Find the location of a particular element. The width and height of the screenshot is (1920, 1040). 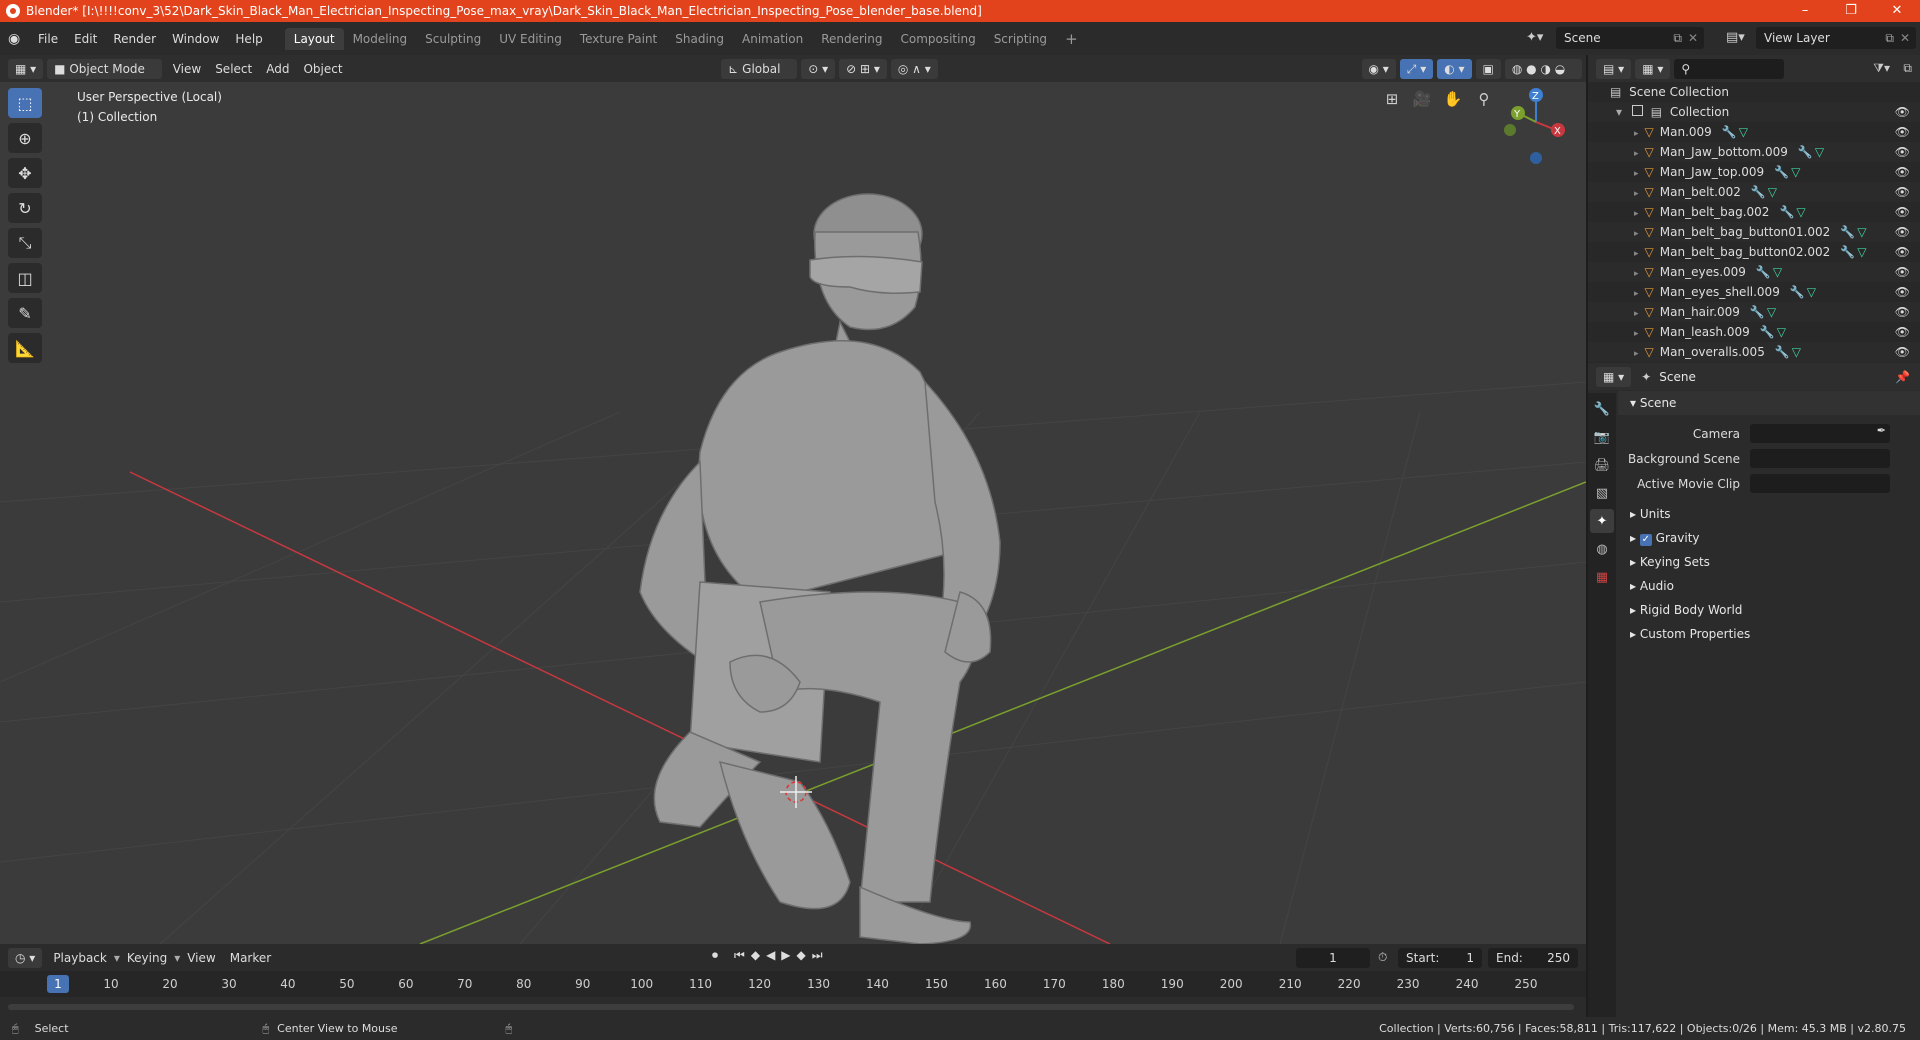

new-collection-icon: ⧉ is located at coordinates (1907, 68).